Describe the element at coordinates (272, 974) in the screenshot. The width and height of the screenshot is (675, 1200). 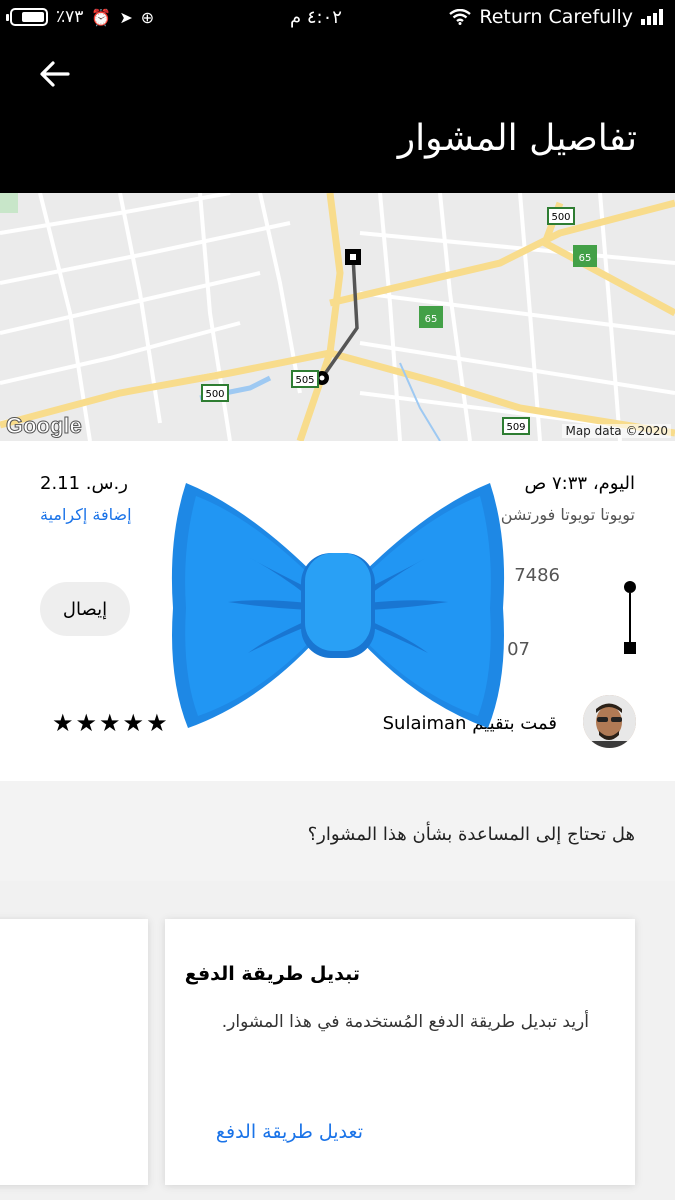
I see `card-title: تبديل طريقة الدفع` at that location.